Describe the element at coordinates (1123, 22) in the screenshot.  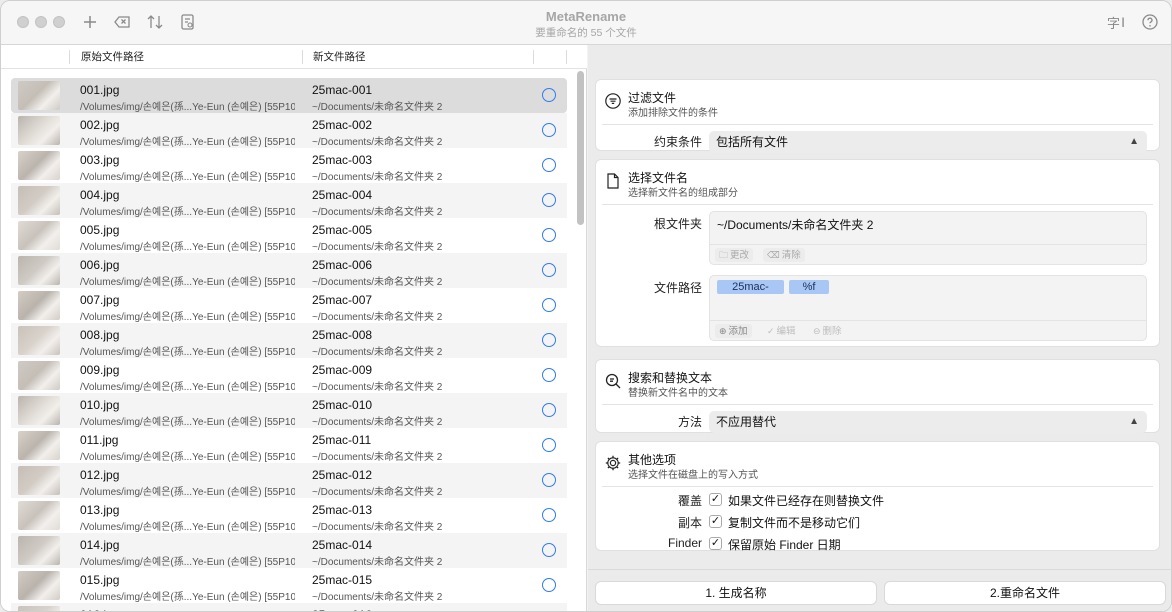
I see `cursor-glyph: I` at that location.